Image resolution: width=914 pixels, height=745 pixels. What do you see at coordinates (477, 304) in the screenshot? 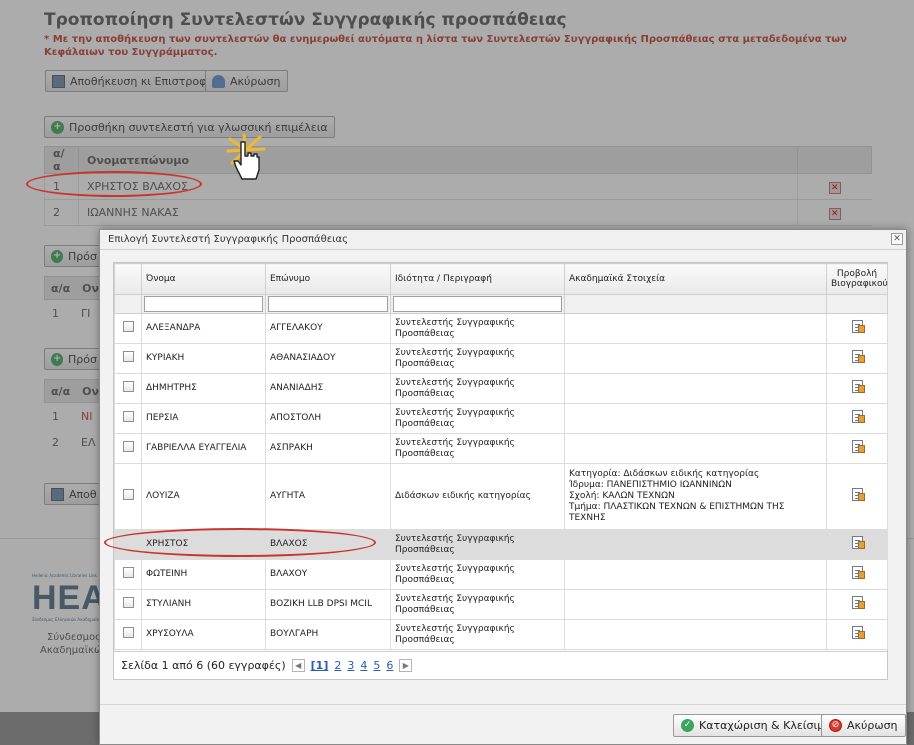
I see `role-filter-input` at bounding box center [477, 304].